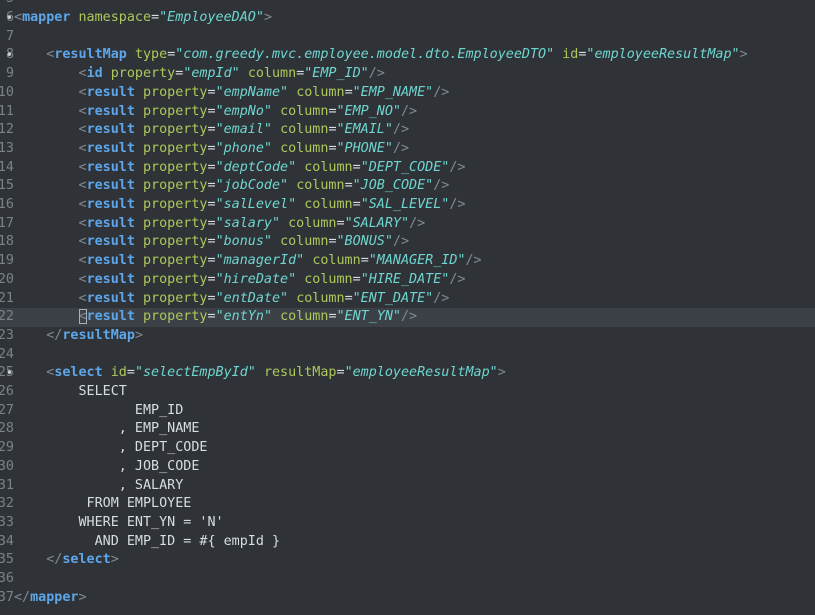 Image resolution: width=815 pixels, height=615 pixels. What do you see at coordinates (7, 149) in the screenshot?
I see `line-number: 13` at bounding box center [7, 149].